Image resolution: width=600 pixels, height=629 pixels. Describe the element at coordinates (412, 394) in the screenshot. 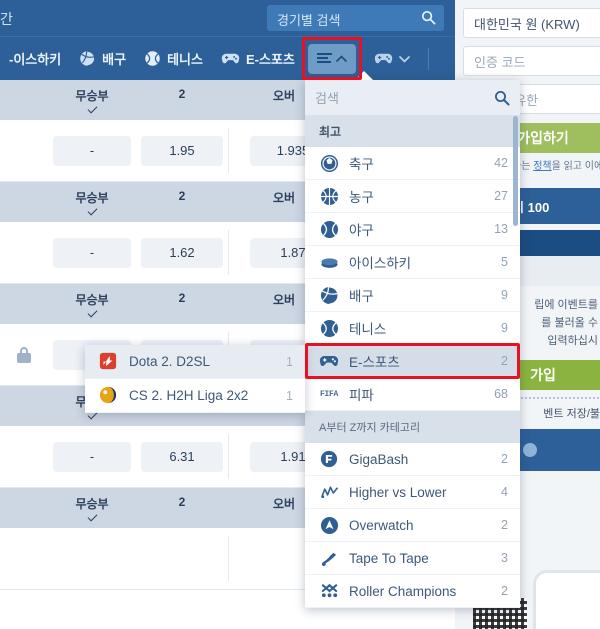

I see `dropdown-item-fifa: FIFA 피파 68` at that location.